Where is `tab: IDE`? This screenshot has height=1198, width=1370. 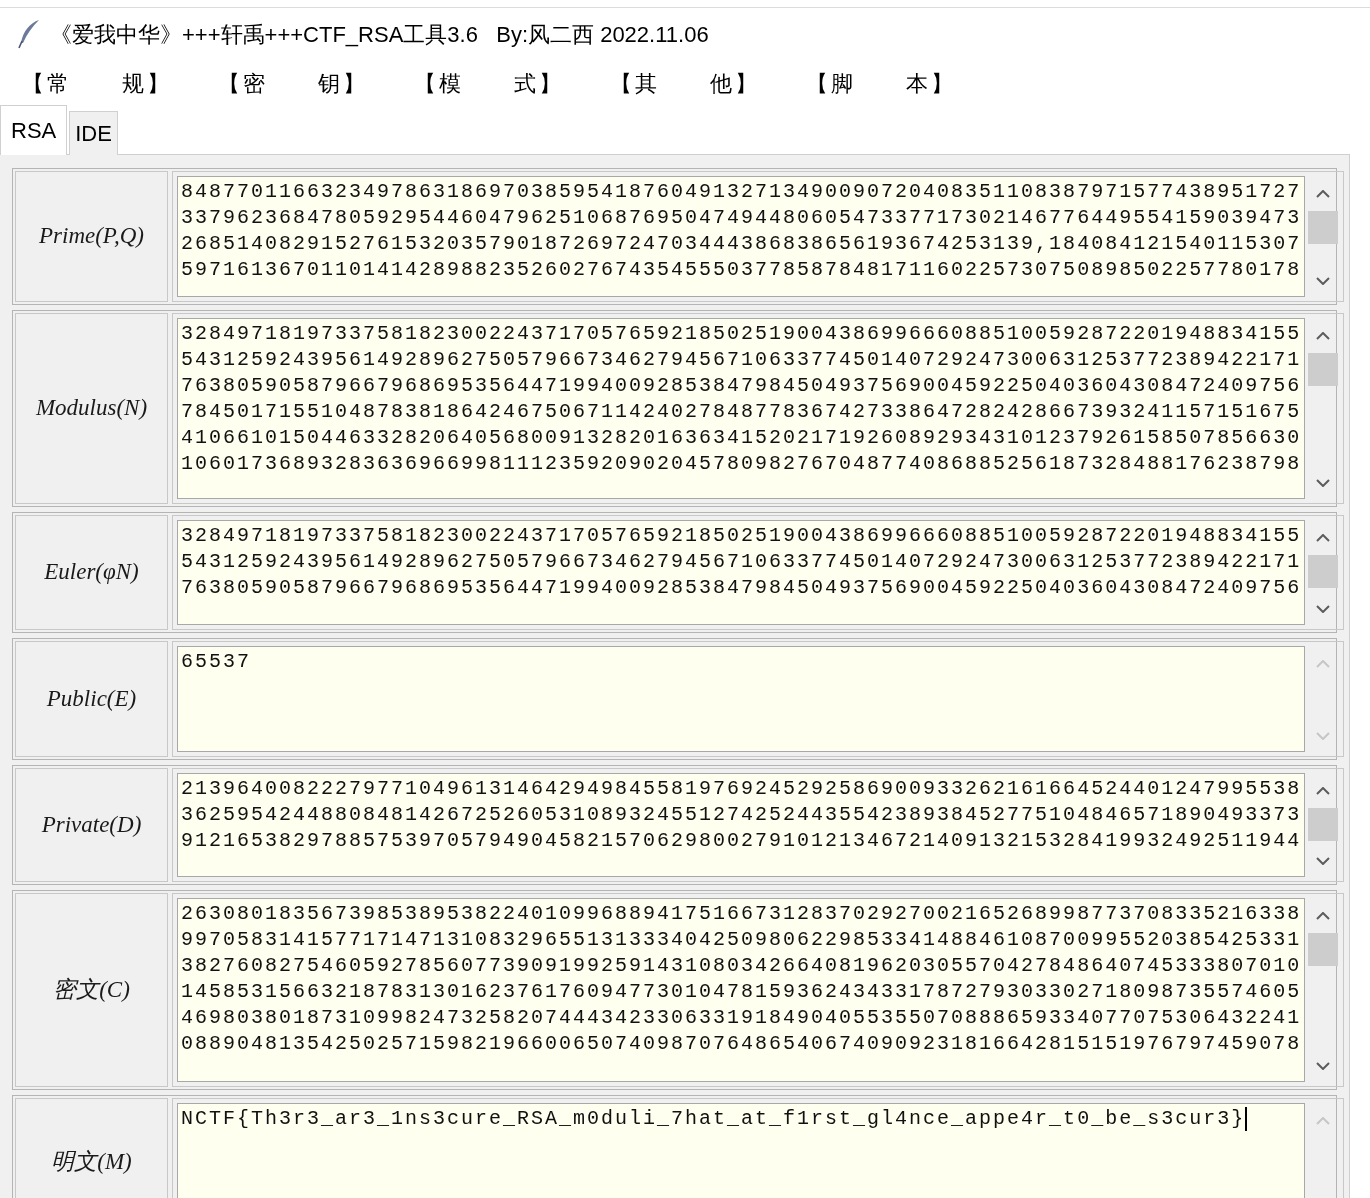 tab: IDE is located at coordinates (93, 133).